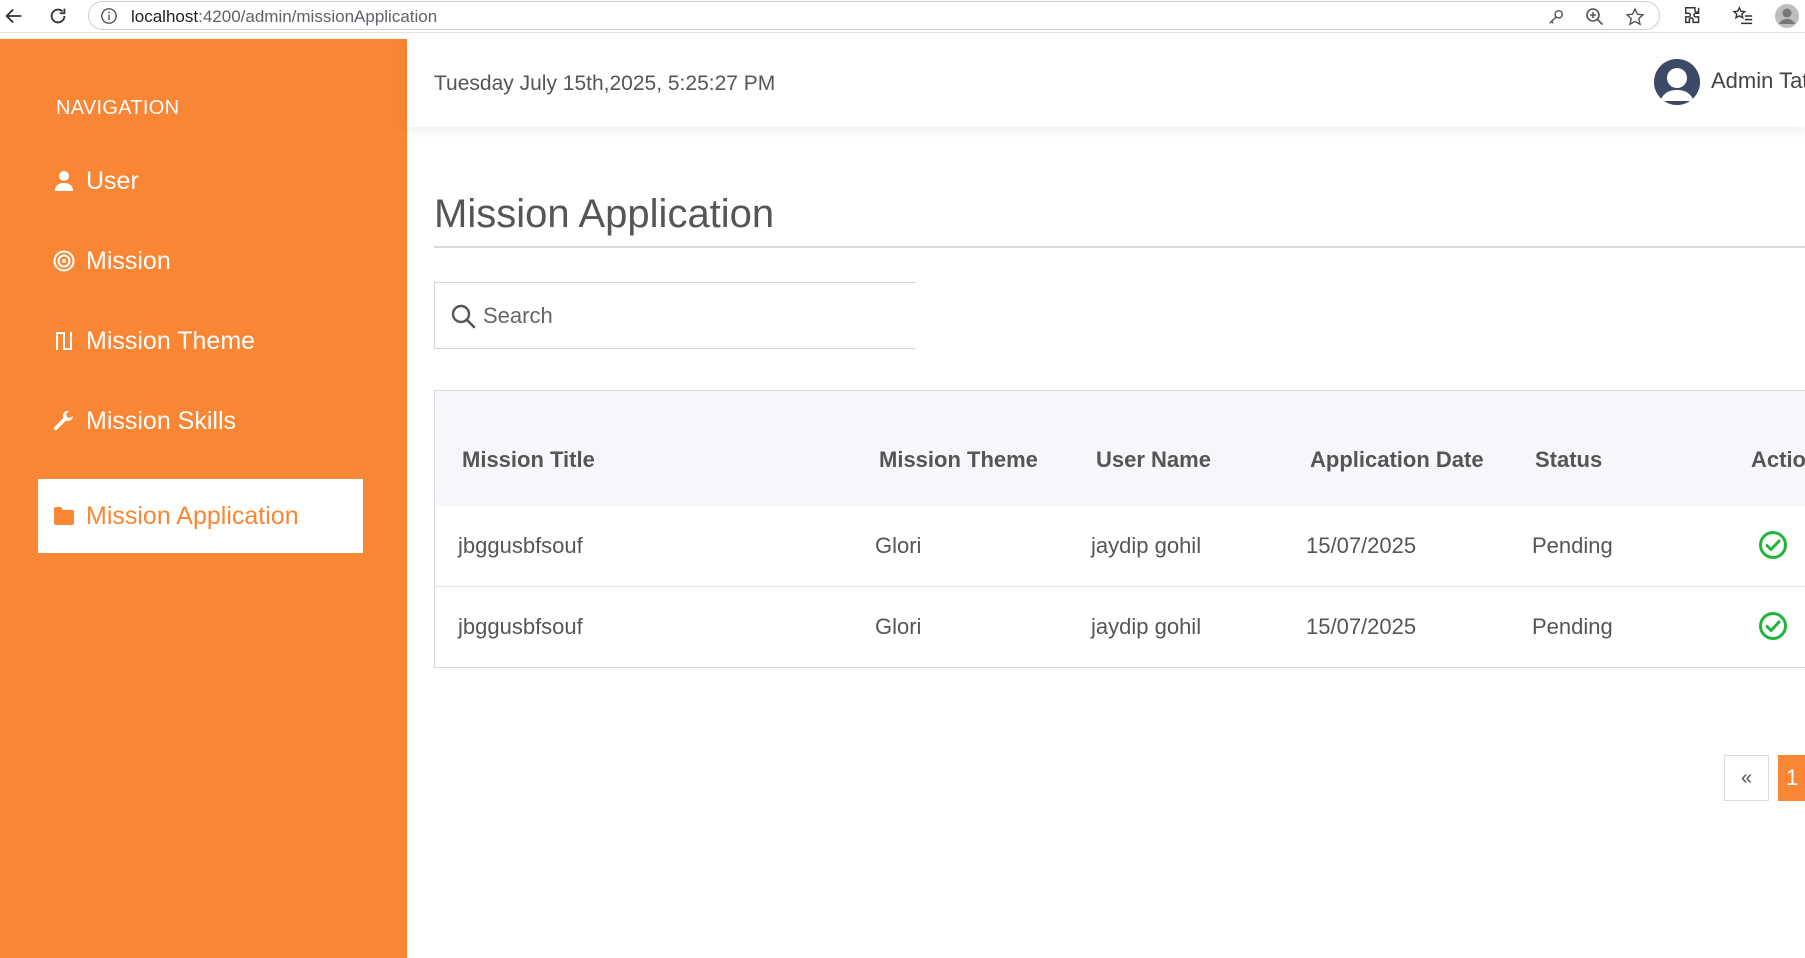  What do you see at coordinates (64, 421) in the screenshot?
I see `wrench-icon` at bounding box center [64, 421].